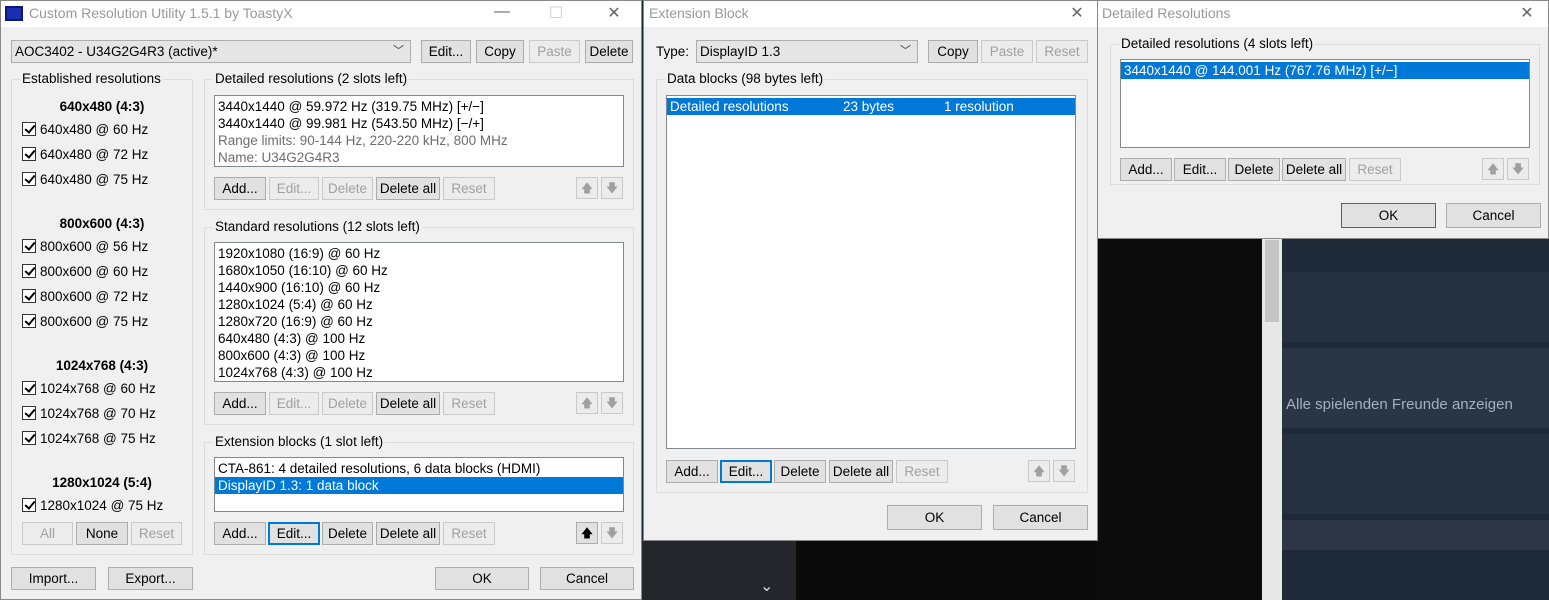  Describe the element at coordinates (554, 51) in the screenshot. I see `monitor-paste-button: Paste` at that location.